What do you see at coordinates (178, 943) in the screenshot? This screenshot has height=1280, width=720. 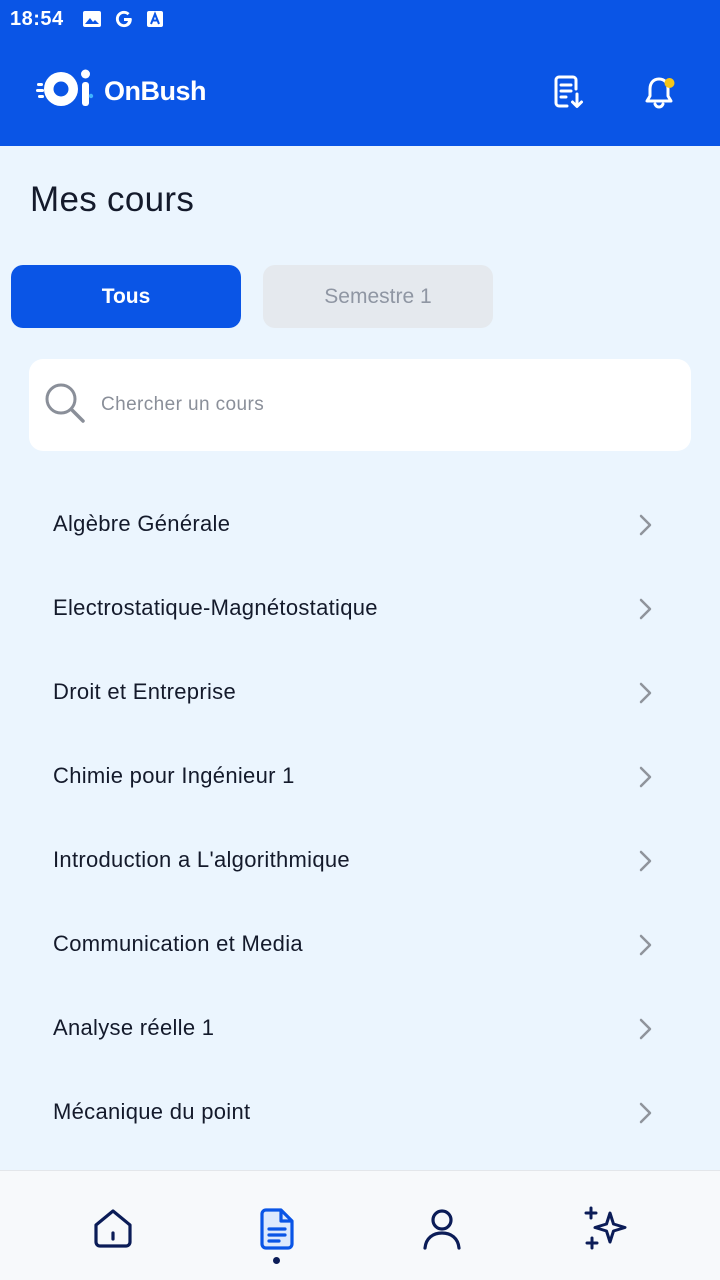 I see `course-label: Communication et Media` at bounding box center [178, 943].